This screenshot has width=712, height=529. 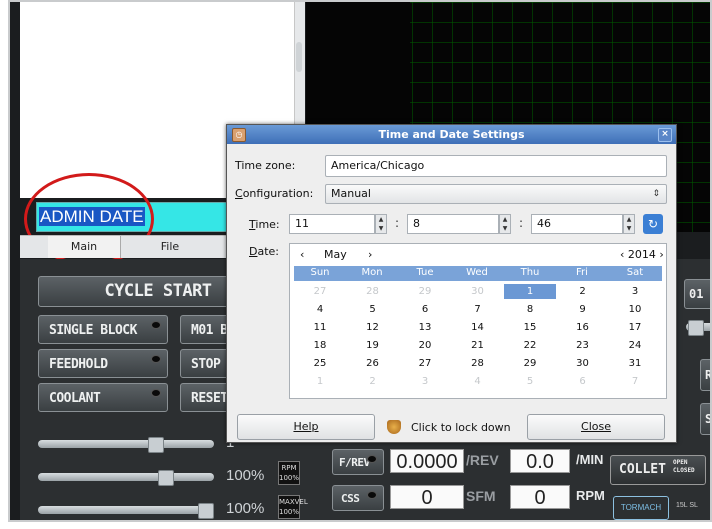 What do you see at coordinates (138, 291) in the screenshot?
I see `cycle-start-button: CYCLE START` at bounding box center [138, 291].